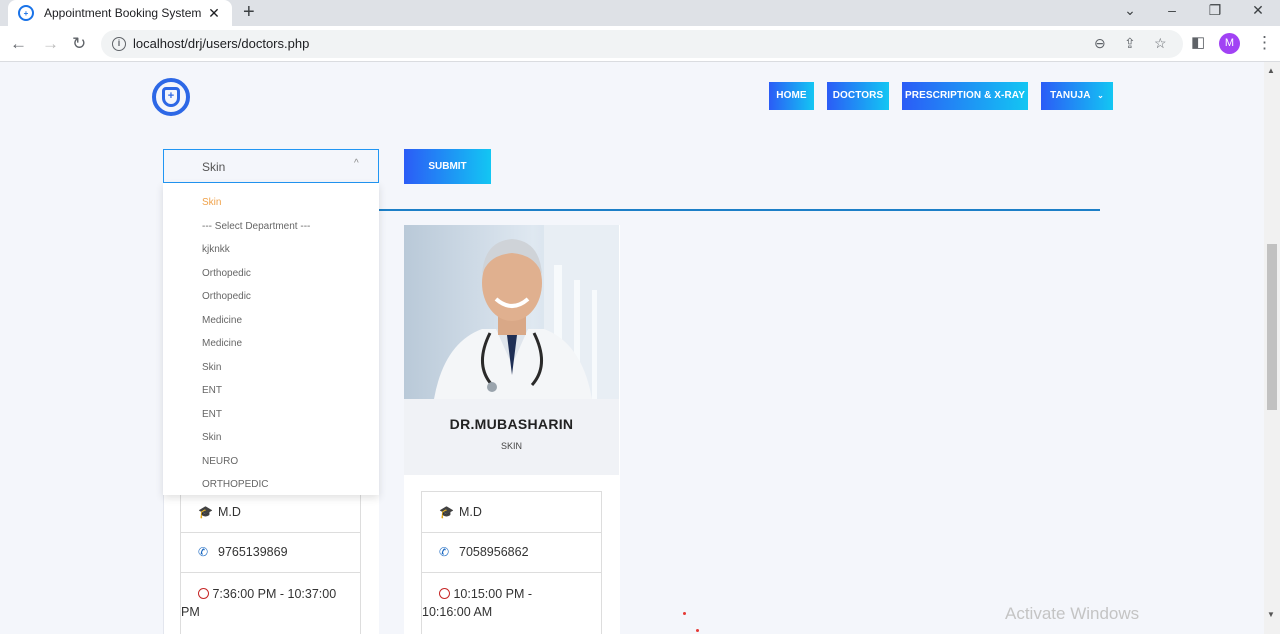 The width and height of the screenshot is (1280, 634). What do you see at coordinates (1271, 70) in the screenshot?
I see `scroll-up-icon: ▲` at bounding box center [1271, 70].